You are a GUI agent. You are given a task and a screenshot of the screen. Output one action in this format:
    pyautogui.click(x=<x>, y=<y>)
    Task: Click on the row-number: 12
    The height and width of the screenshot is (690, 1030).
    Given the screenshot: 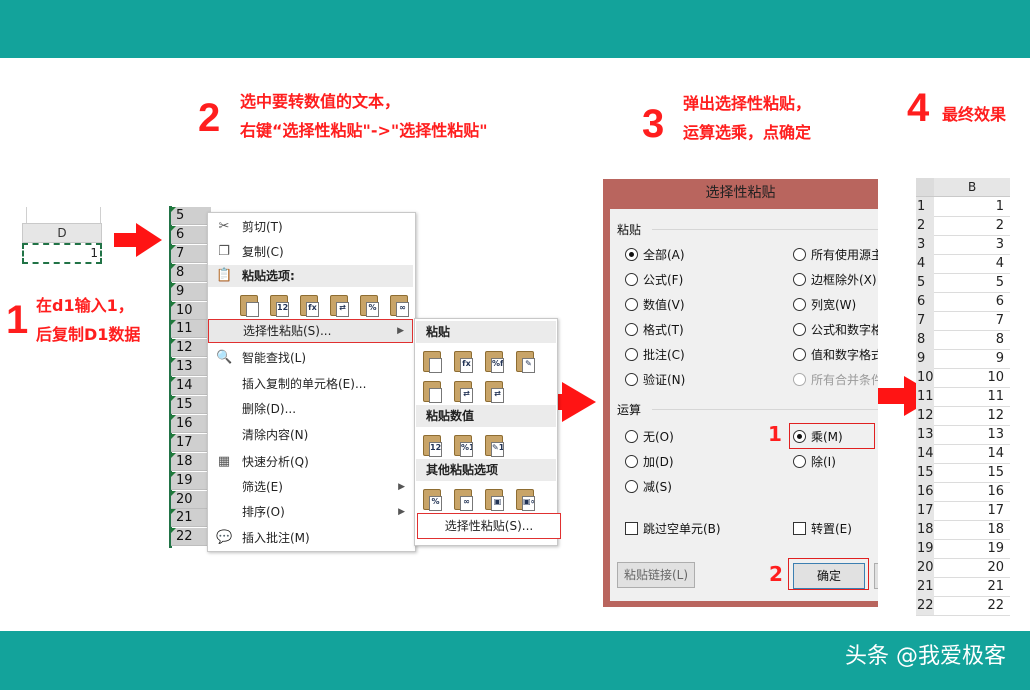 What is the action you would take?
    pyautogui.click(x=925, y=415)
    